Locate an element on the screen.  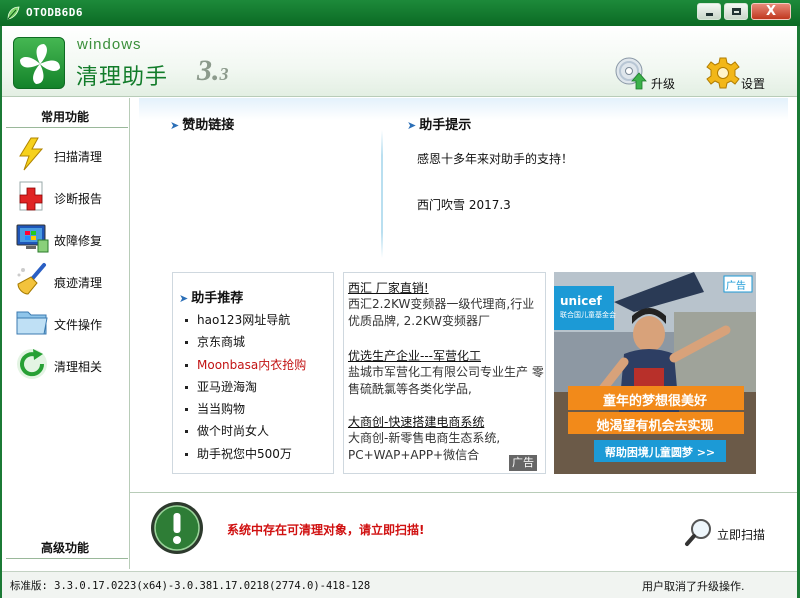
title-bar: OTODB6D6 X is located at coordinates (400, 13).